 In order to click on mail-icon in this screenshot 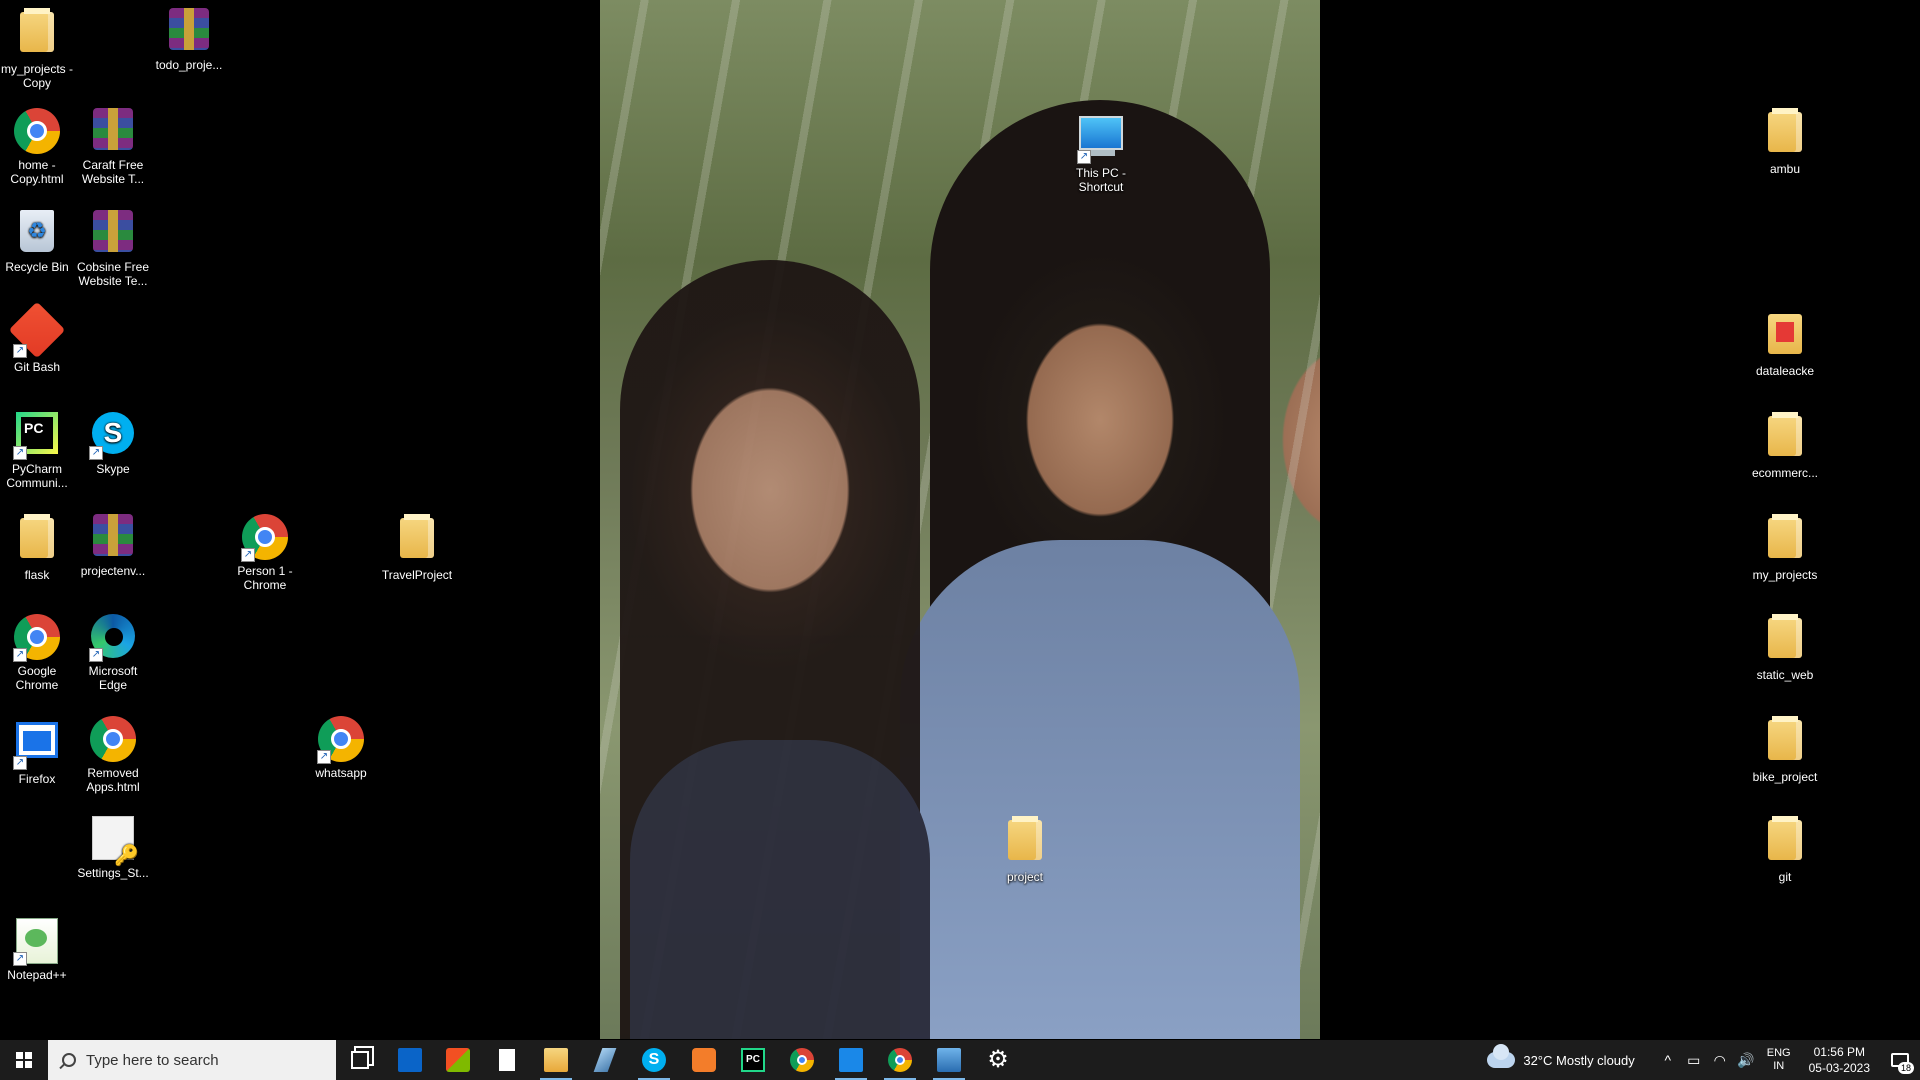, I will do `click(410, 1060)`.